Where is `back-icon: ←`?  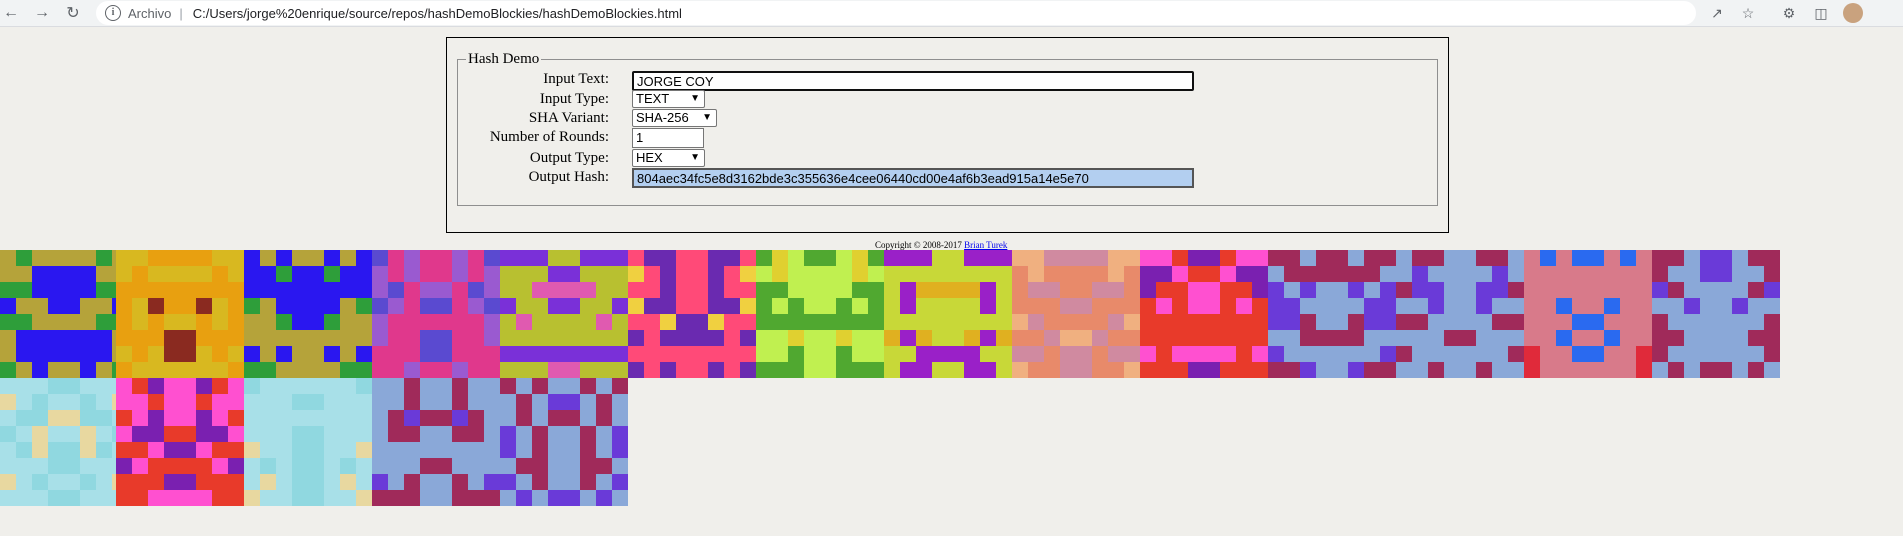
back-icon: ← is located at coordinates (11, 13).